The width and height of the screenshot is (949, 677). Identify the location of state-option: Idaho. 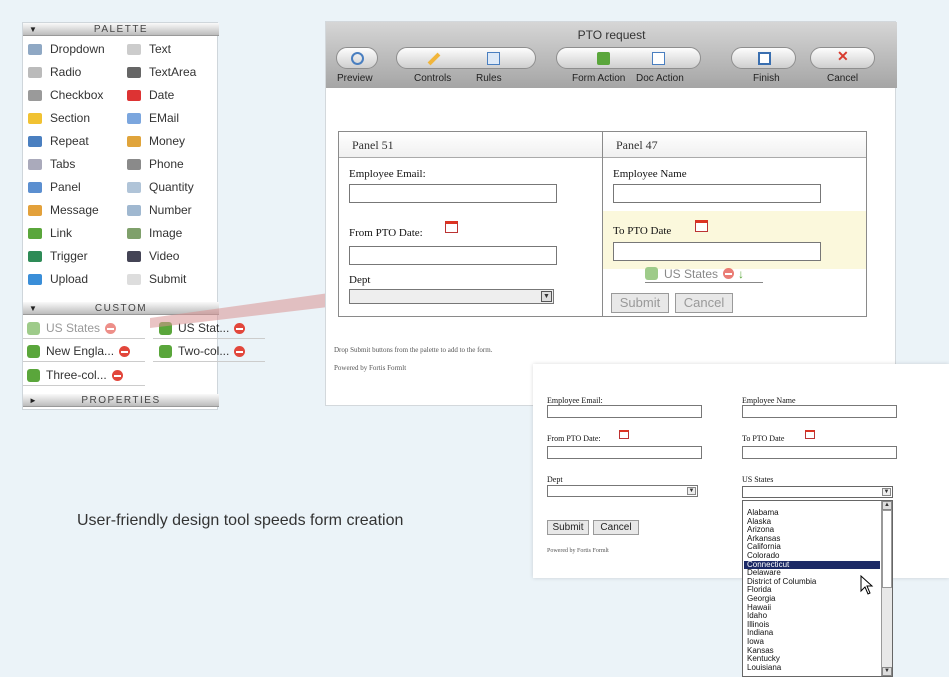
(757, 616).